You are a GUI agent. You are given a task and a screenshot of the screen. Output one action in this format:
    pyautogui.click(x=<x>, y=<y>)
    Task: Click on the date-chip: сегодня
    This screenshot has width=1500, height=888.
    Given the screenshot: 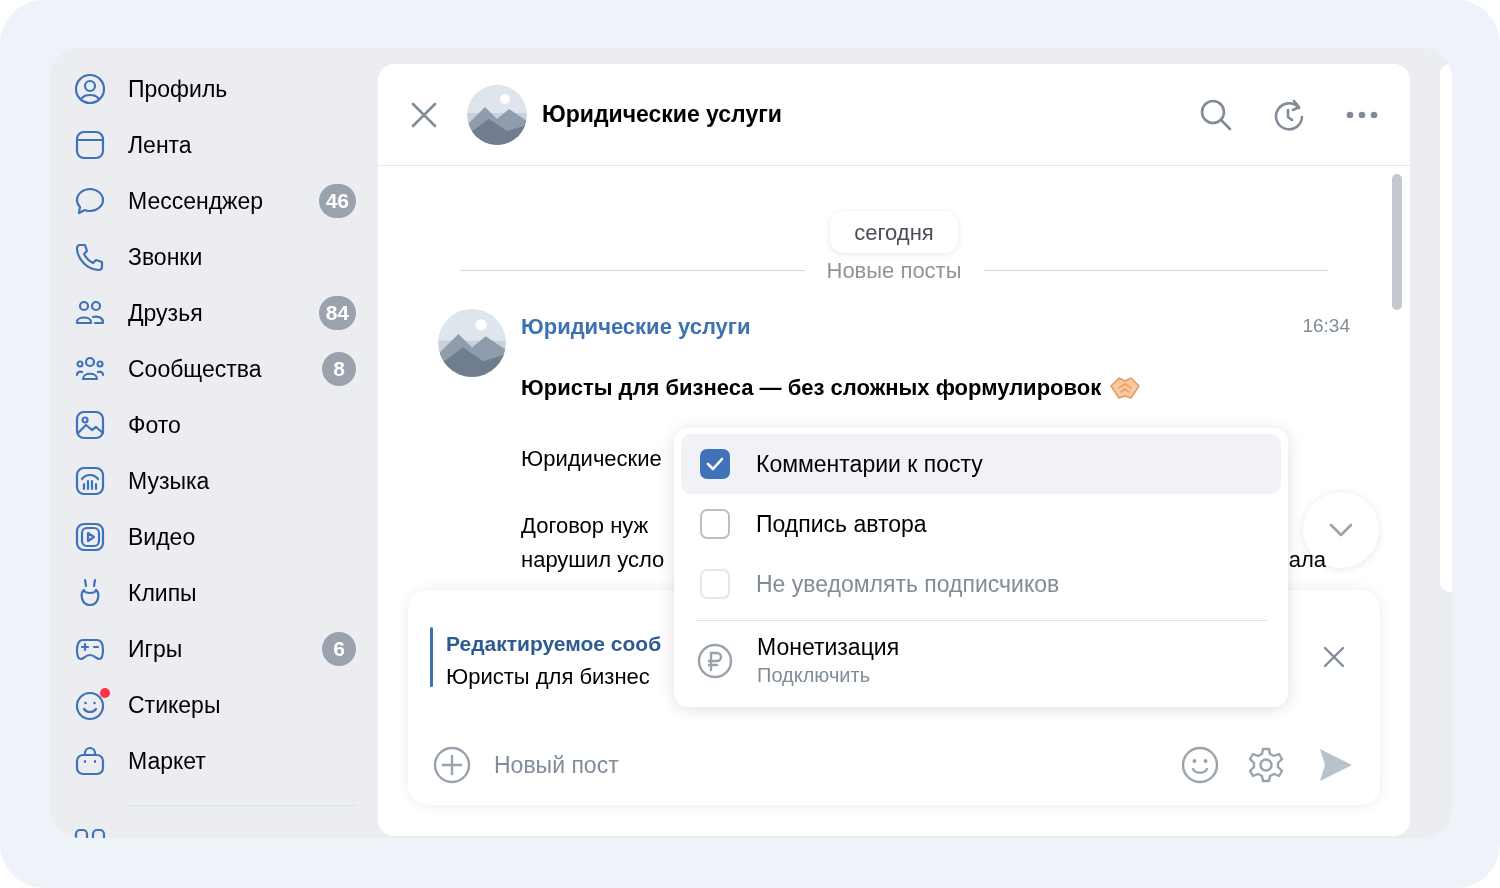 What is the action you would take?
    pyautogui.click(x=894, y=232)
    